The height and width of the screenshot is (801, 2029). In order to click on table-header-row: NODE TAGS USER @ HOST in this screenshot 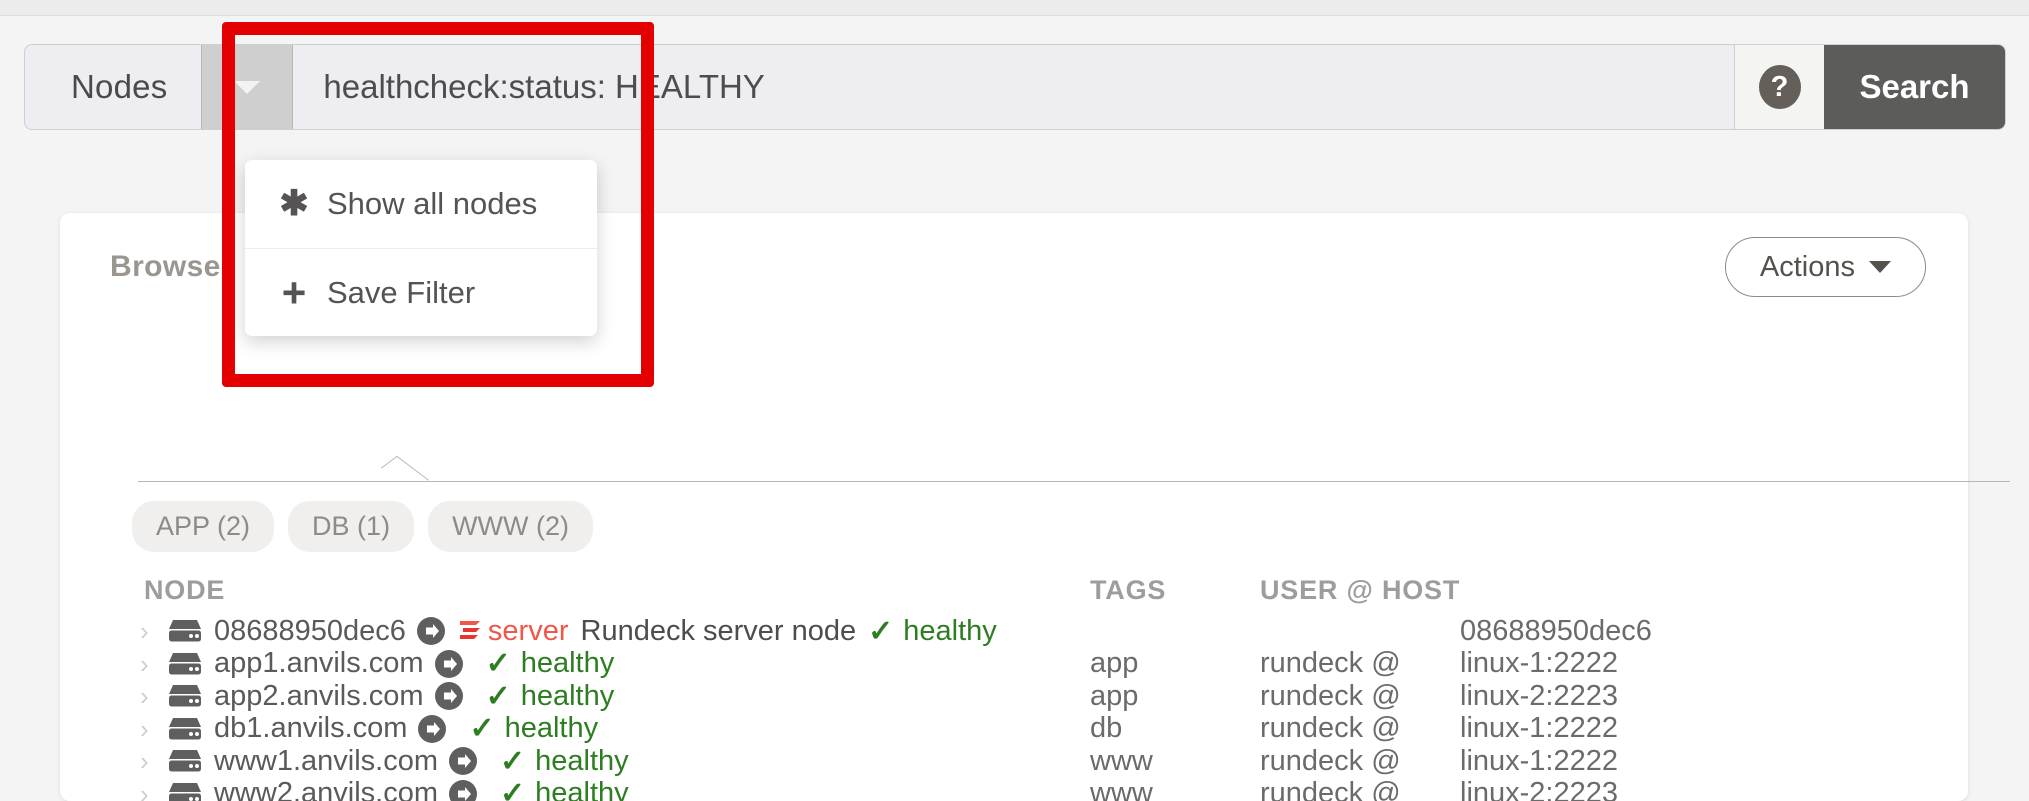, I will do `click(1014, 590)`.